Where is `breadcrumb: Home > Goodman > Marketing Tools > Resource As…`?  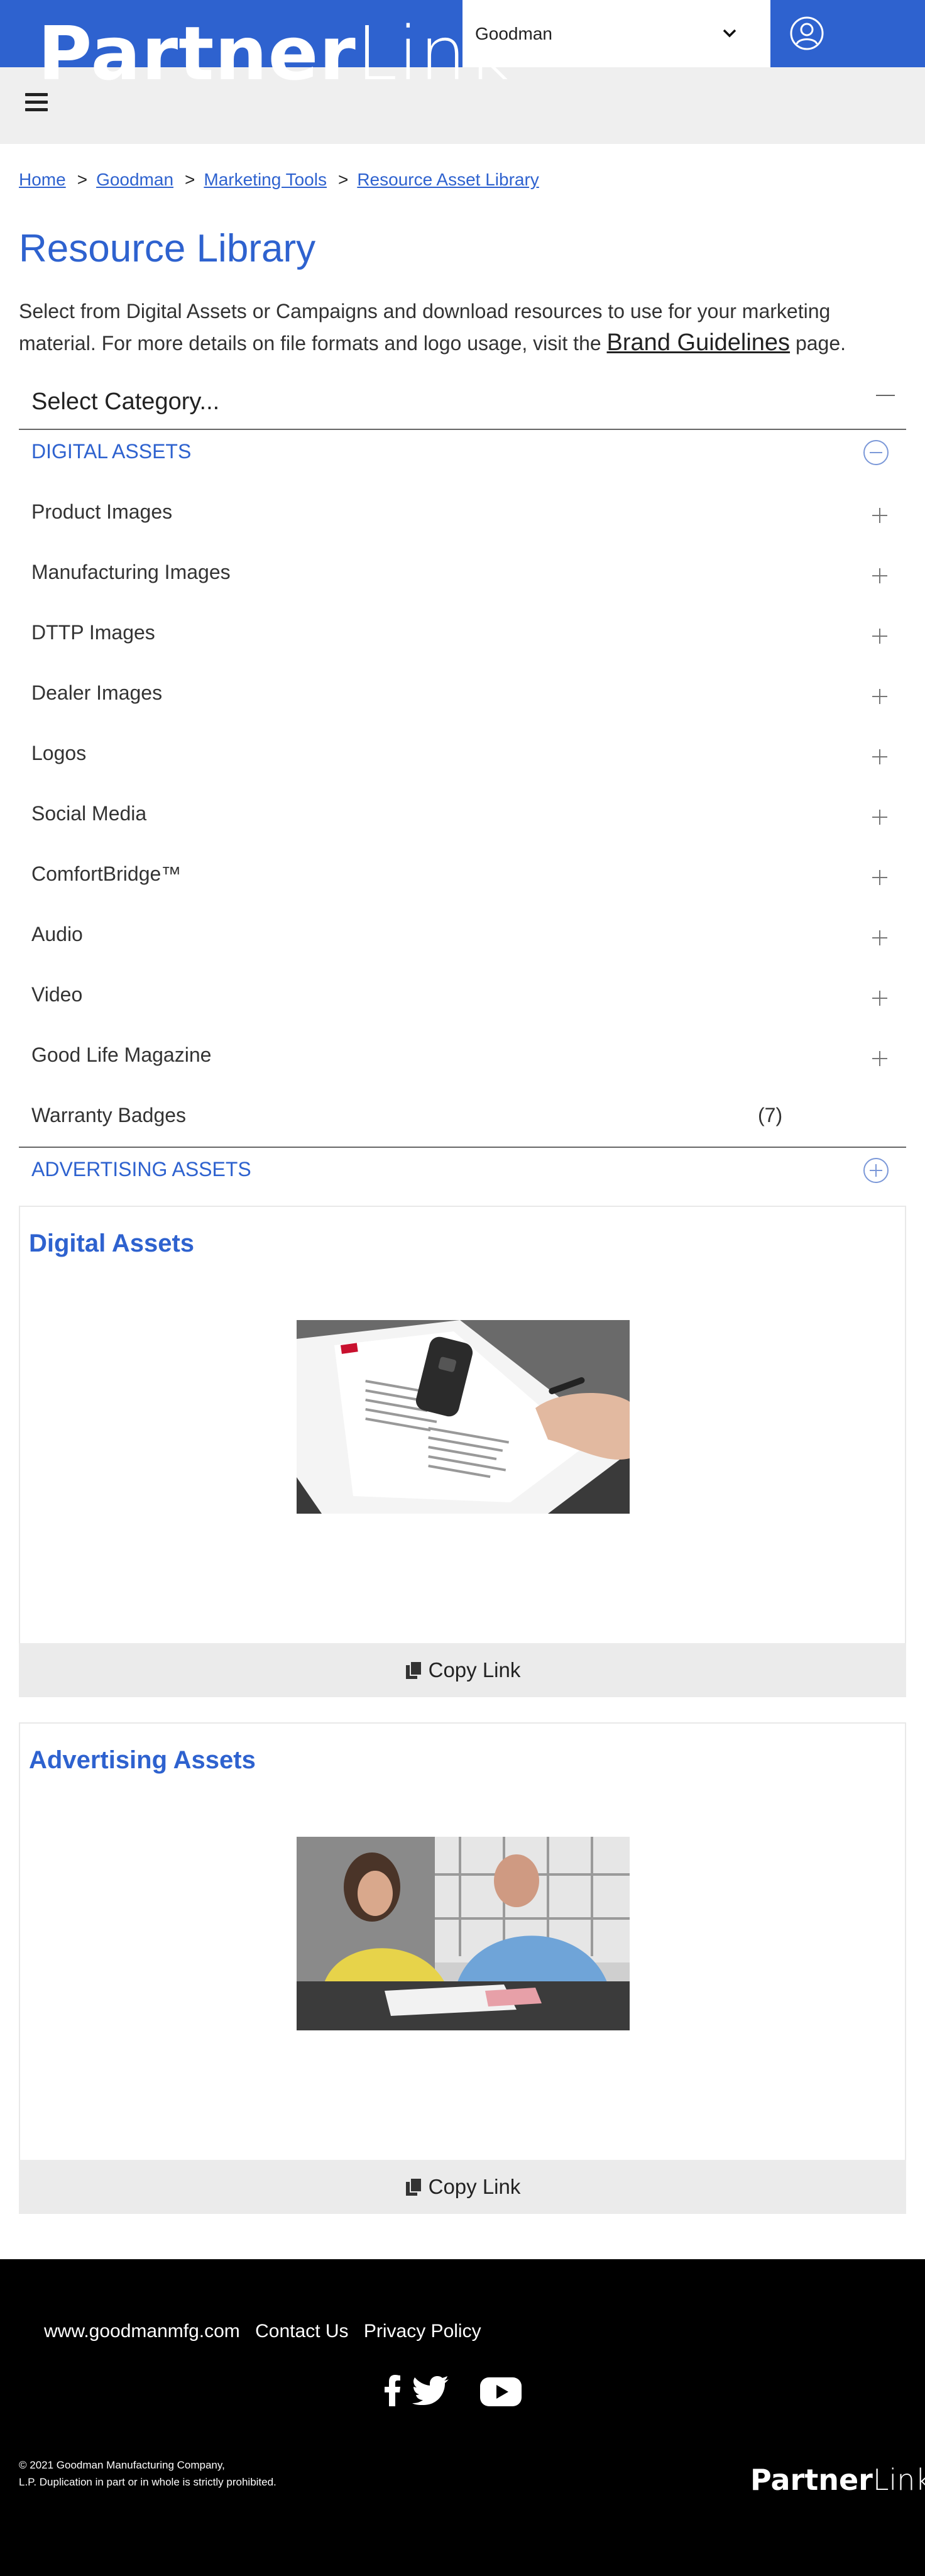 breadcrumb: Home > Goodman > Marketing Tools > Resource As… is located at coordinates (279, 180).